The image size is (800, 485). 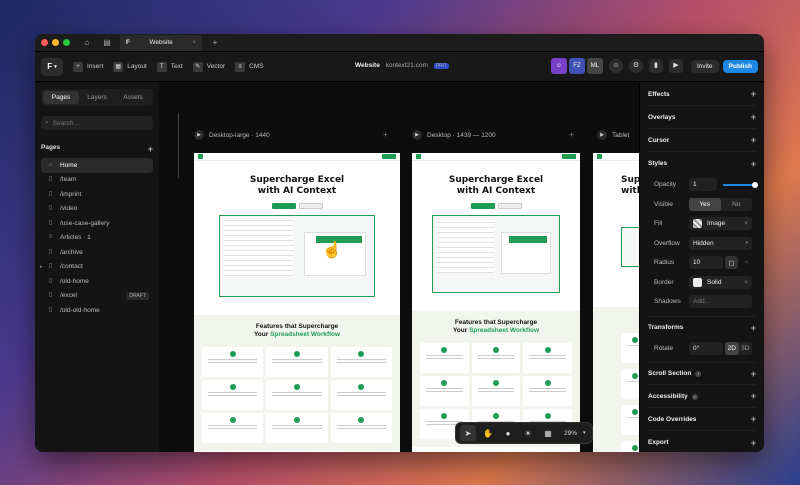 I want to click on framer-menu-button: F ▾, so click(x=52, y=66).